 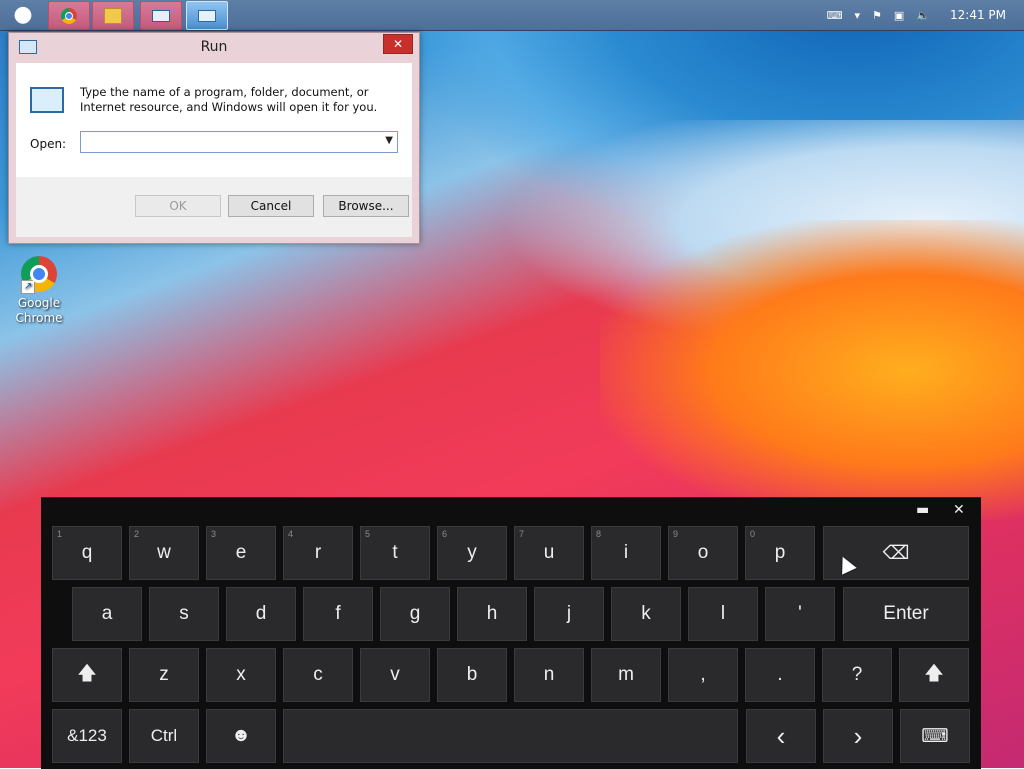 I want to click on key-q: 1q, so click(x=87, y=553).